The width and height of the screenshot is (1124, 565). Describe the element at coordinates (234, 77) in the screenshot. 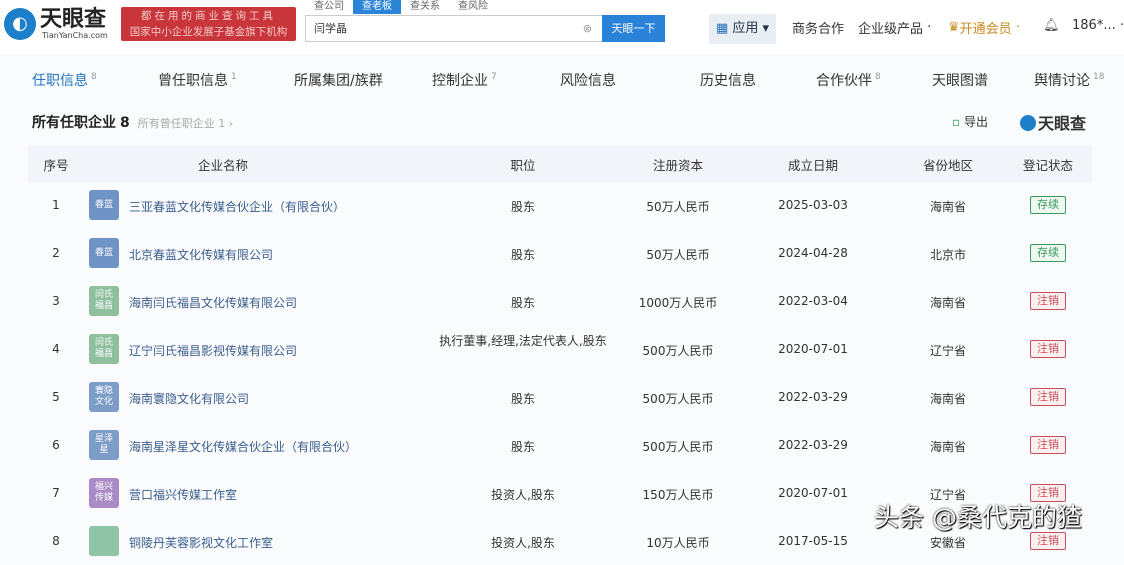

I see `tab-count: 1` at that location.